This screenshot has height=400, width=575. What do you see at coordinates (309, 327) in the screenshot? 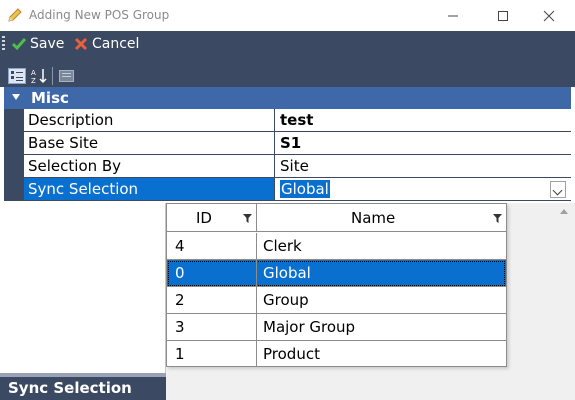
I see `cell-name: Major Group` at bounding box center [309, 327].